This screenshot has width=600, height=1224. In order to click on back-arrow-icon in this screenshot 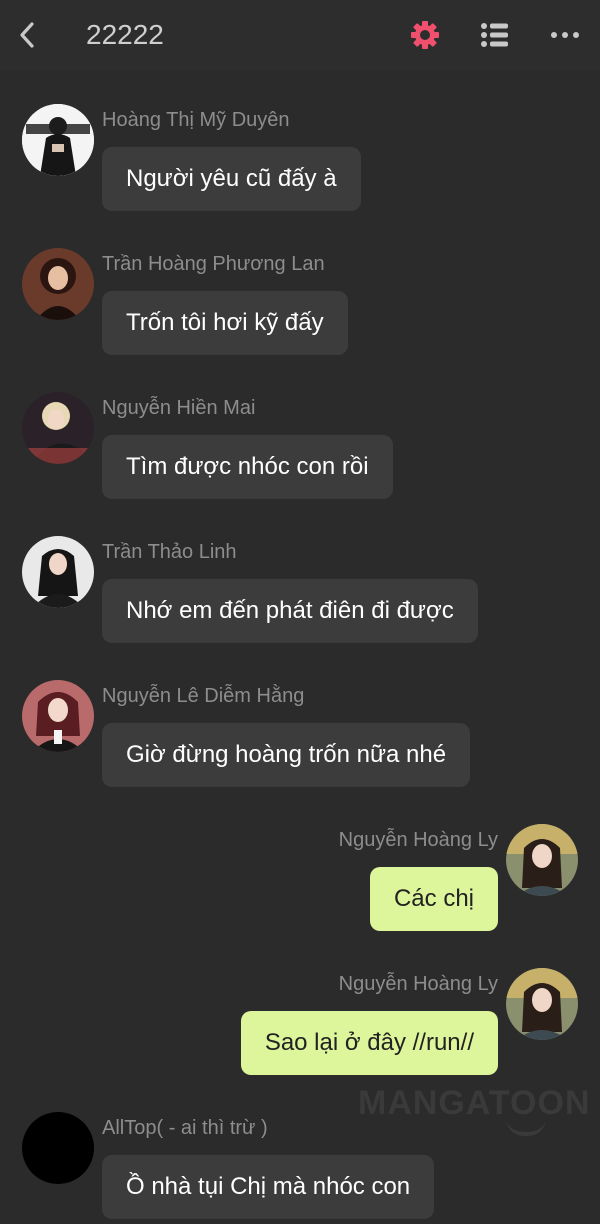, I will do `click(27, 35)`.